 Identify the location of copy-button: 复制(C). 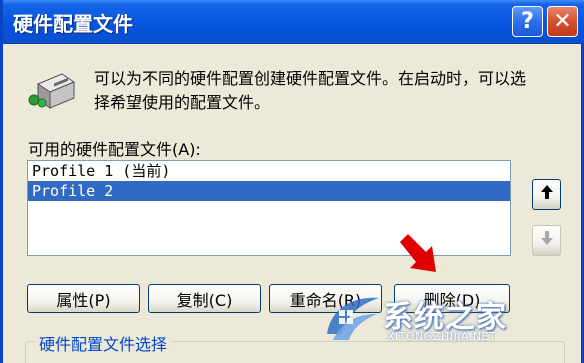
(204, 298).